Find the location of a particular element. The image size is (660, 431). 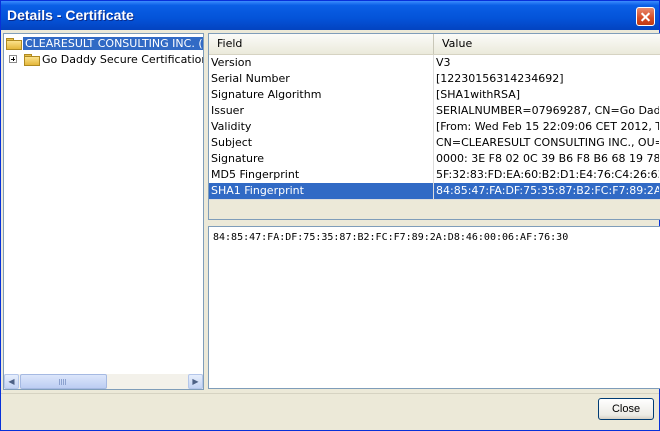

divider is located at coordinates (330, 393).